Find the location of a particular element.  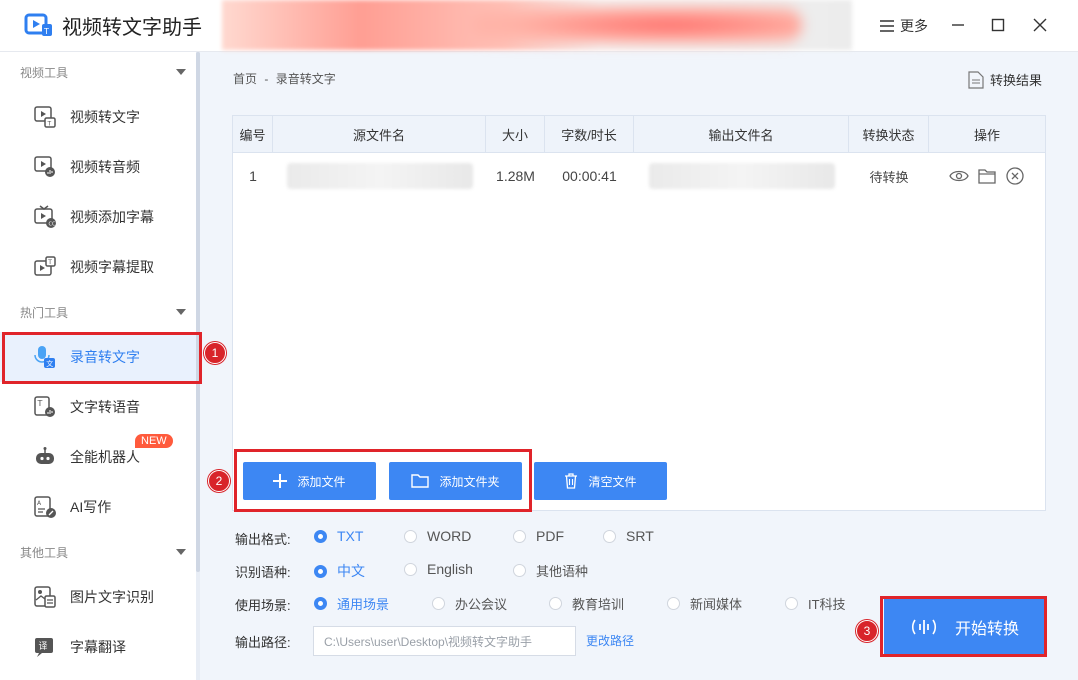

ad-banner is located at coordinates (537, 25).